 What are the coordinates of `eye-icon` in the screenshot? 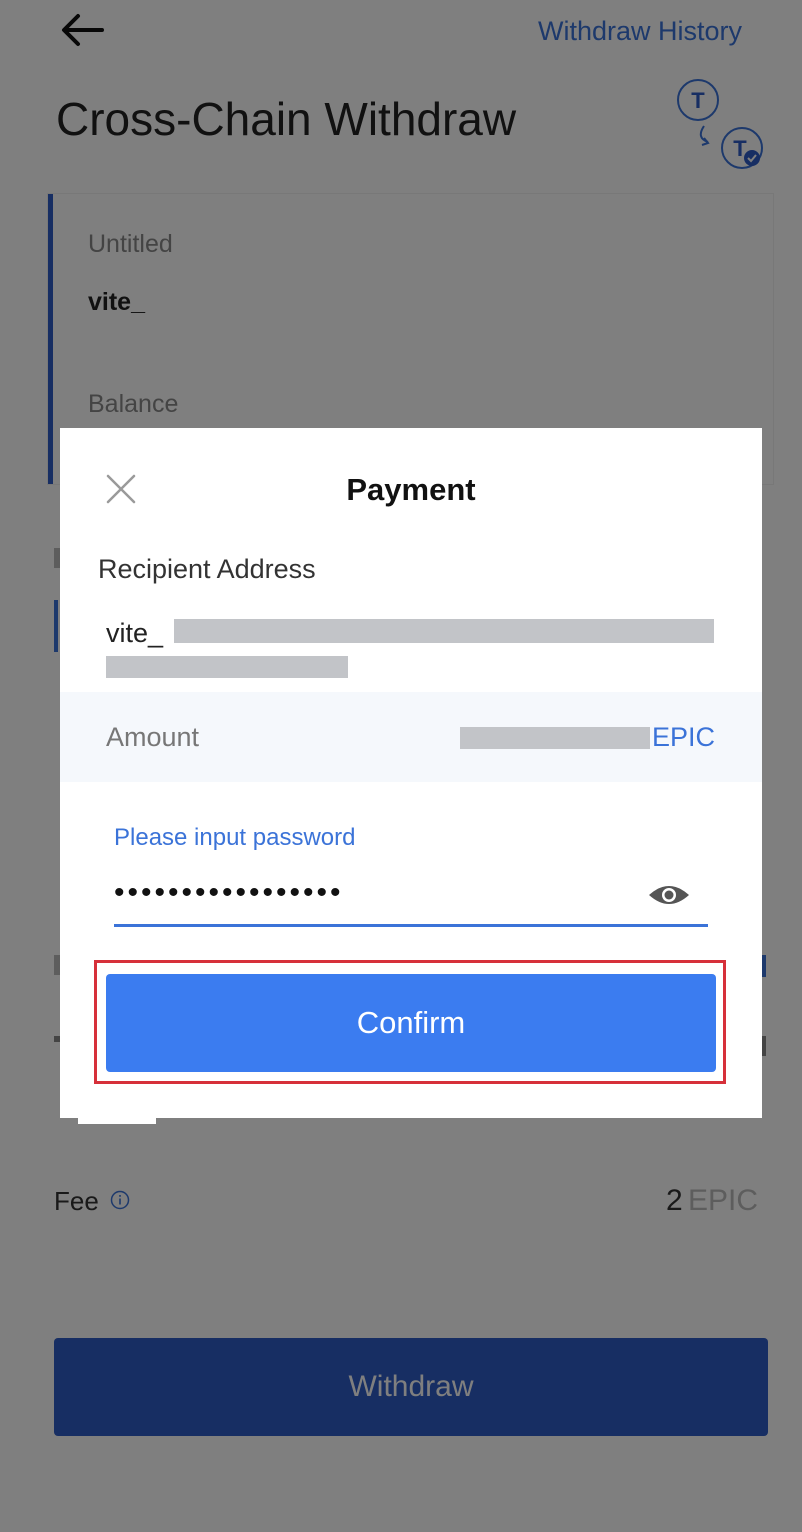 It's located at (669, 895).